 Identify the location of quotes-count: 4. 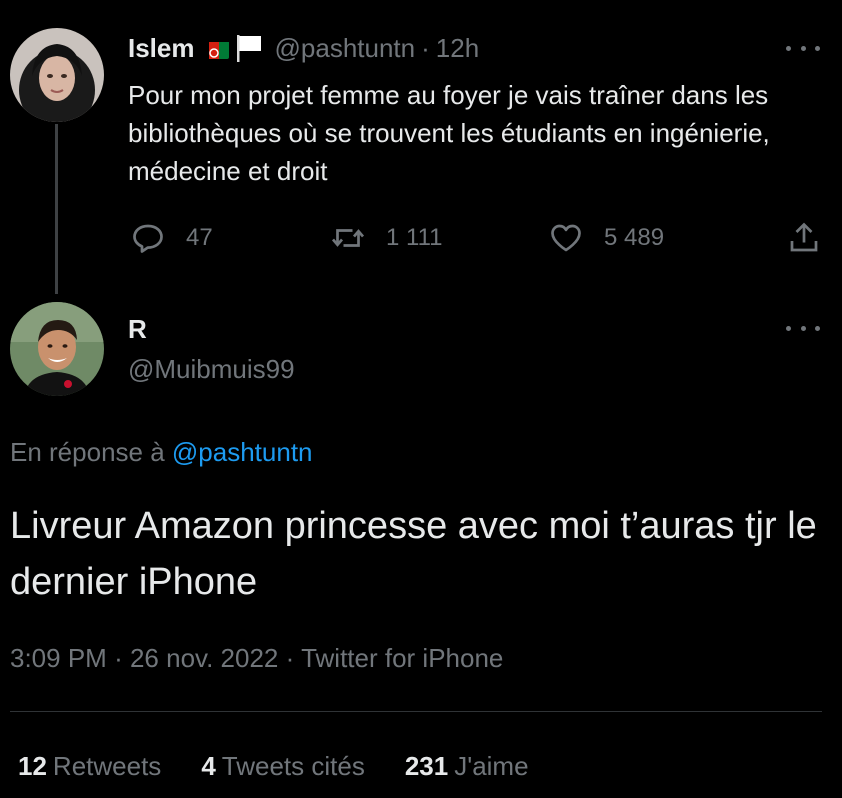
(208, 766).